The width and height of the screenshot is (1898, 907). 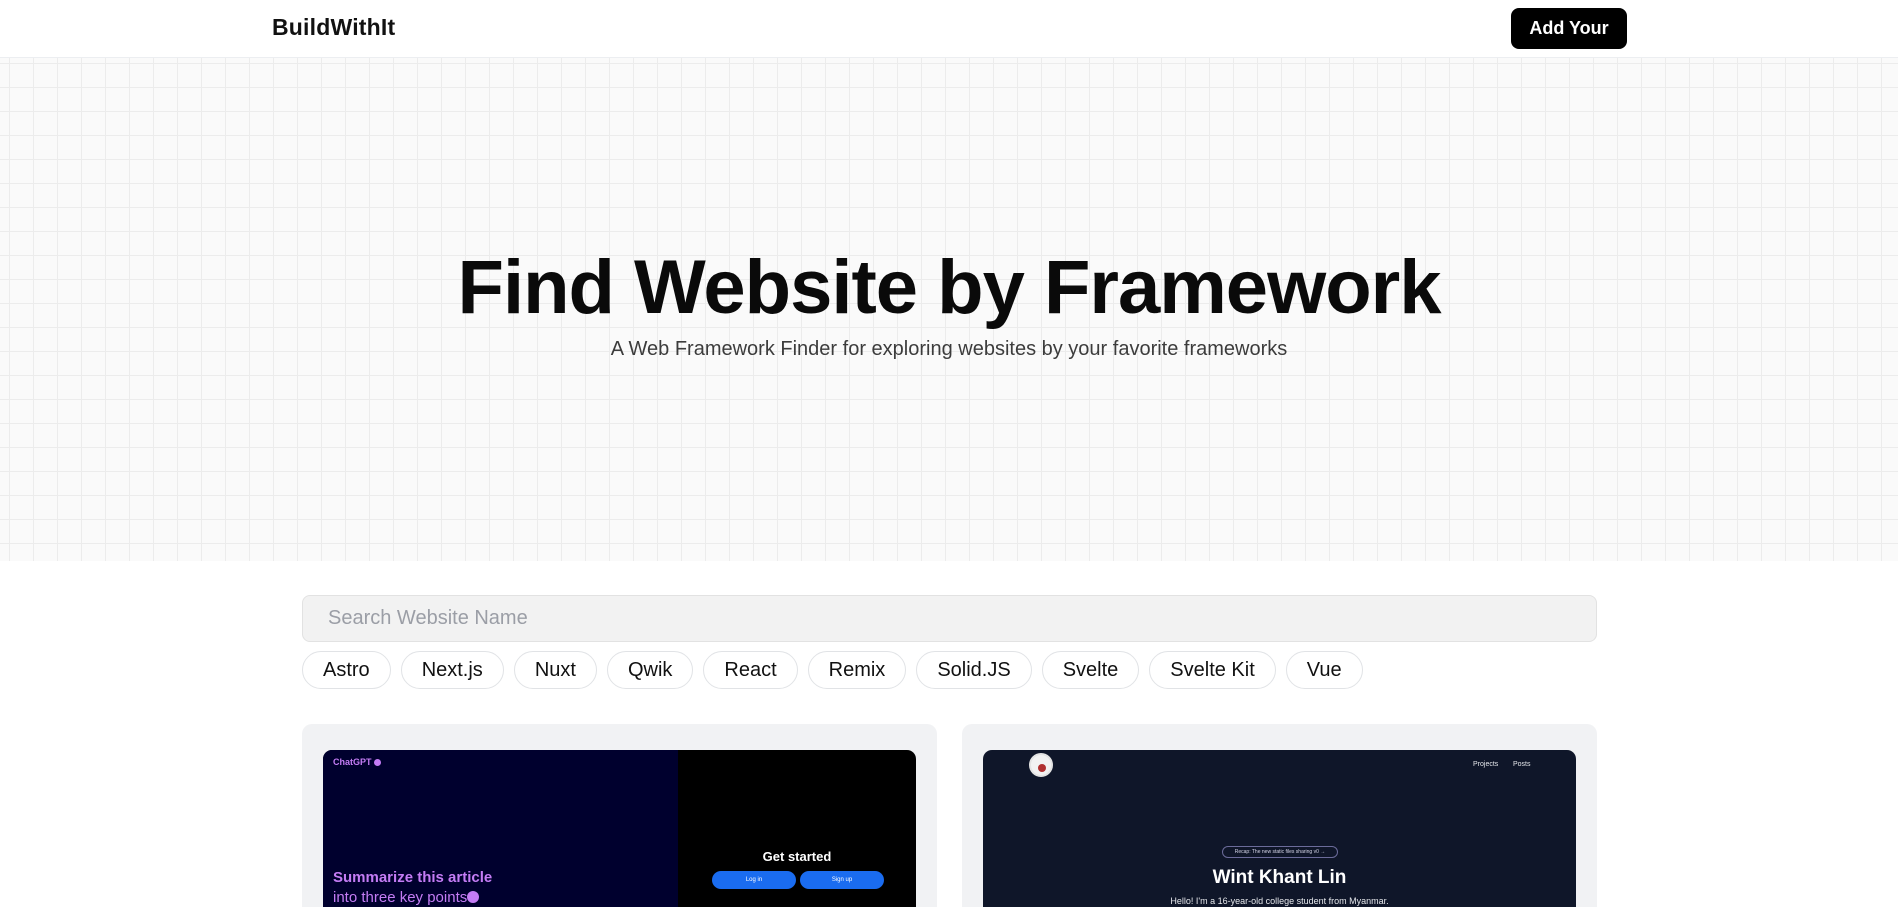 I want to click on screenshot-get-started: Get started, so click(x=797, y=856).